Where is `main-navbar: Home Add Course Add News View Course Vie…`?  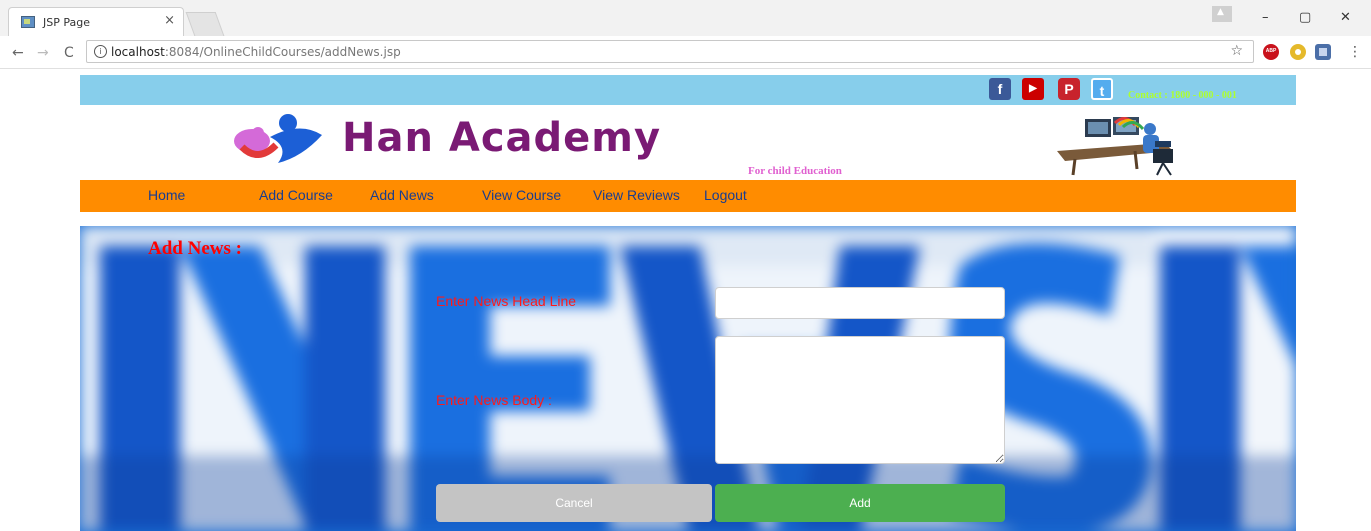
main-navbar: Home Add Course Add News View Course Vie… is located at coordinates (688, 196).